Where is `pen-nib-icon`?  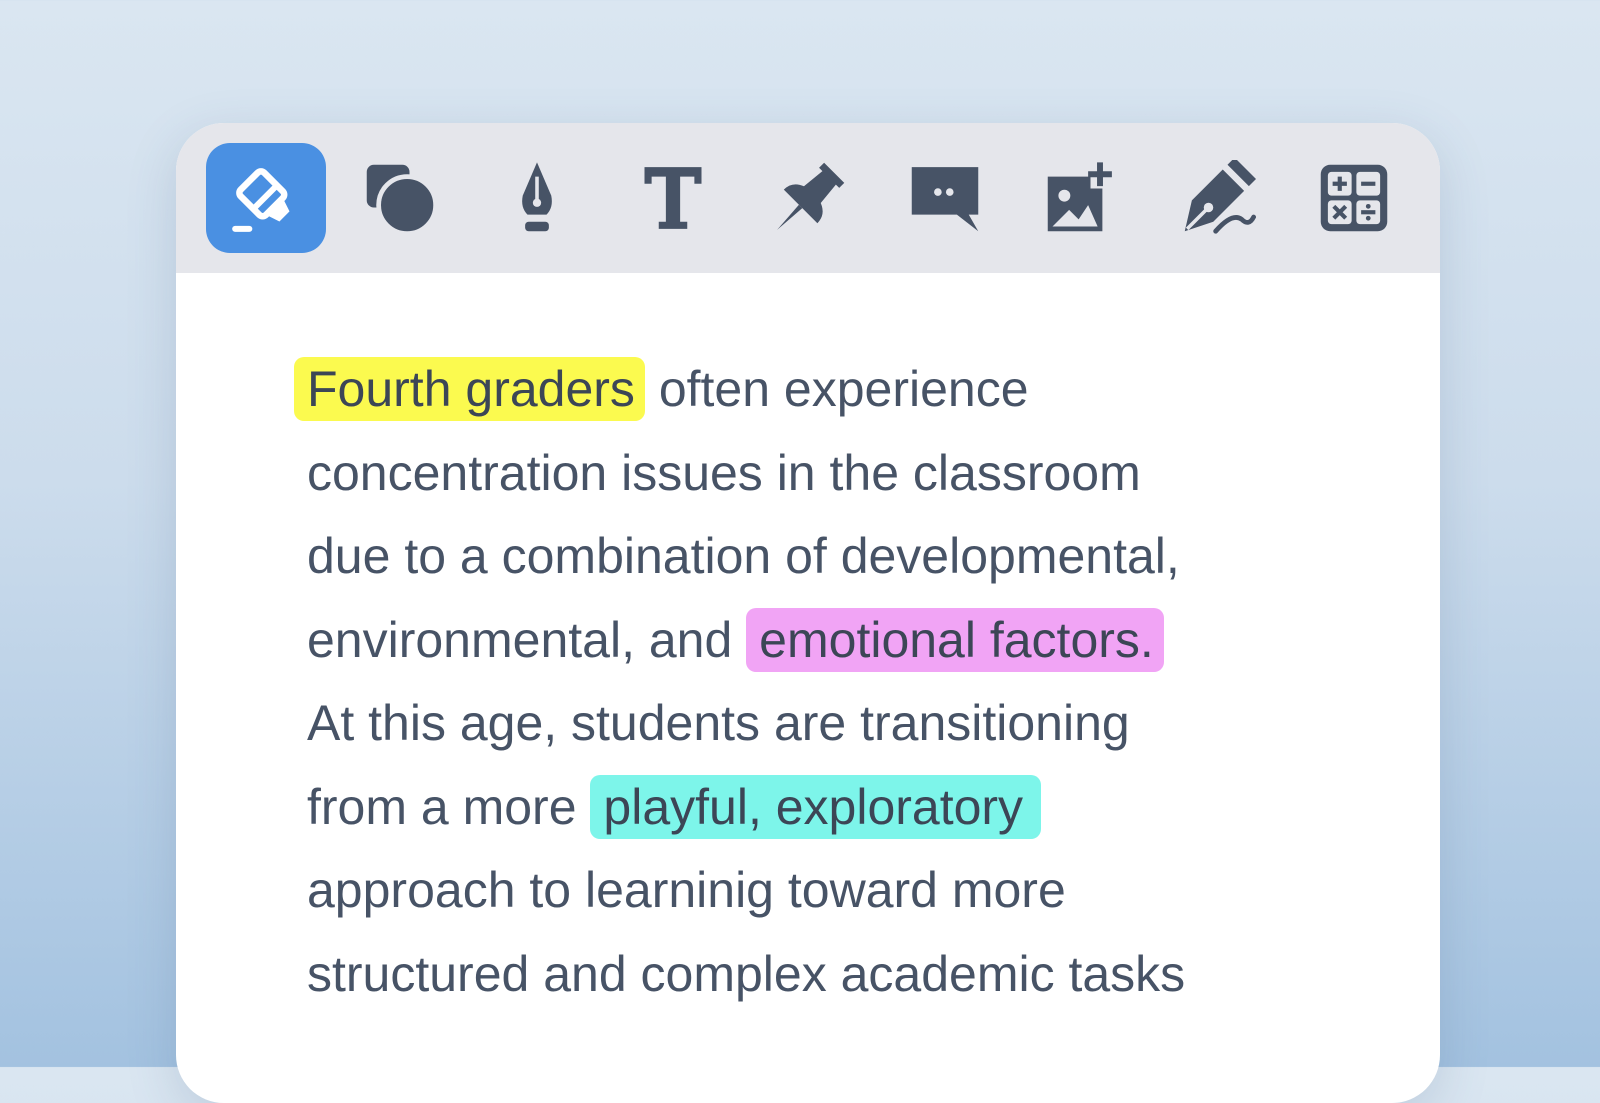
pen-nib-icon is located at coordinates (537, 197).